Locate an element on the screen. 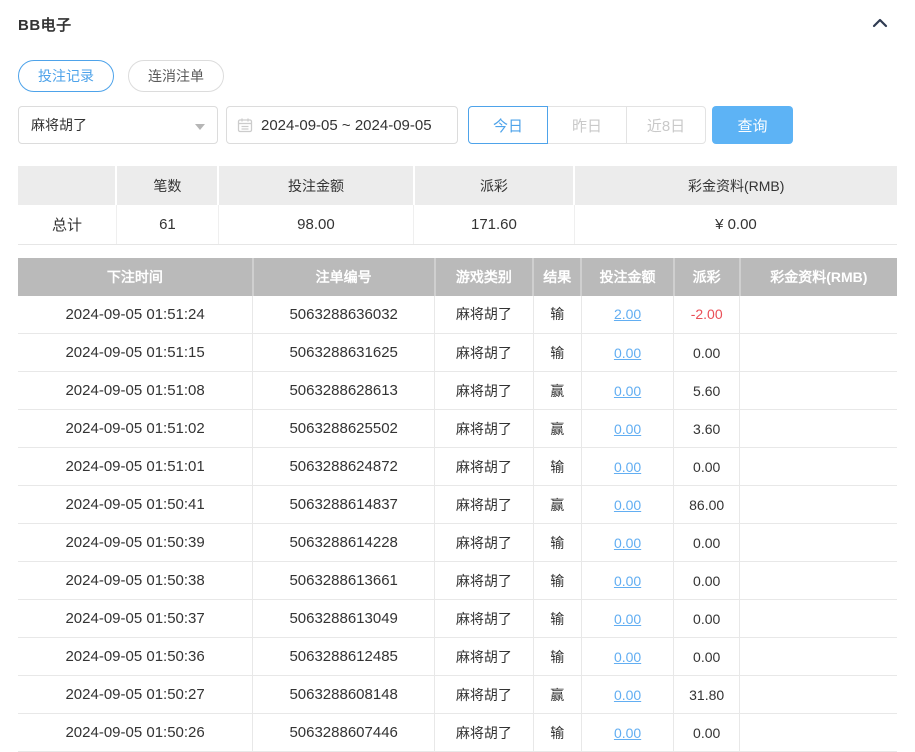  summary-col-payout: 派彩 is located at coordinates (494, 185).